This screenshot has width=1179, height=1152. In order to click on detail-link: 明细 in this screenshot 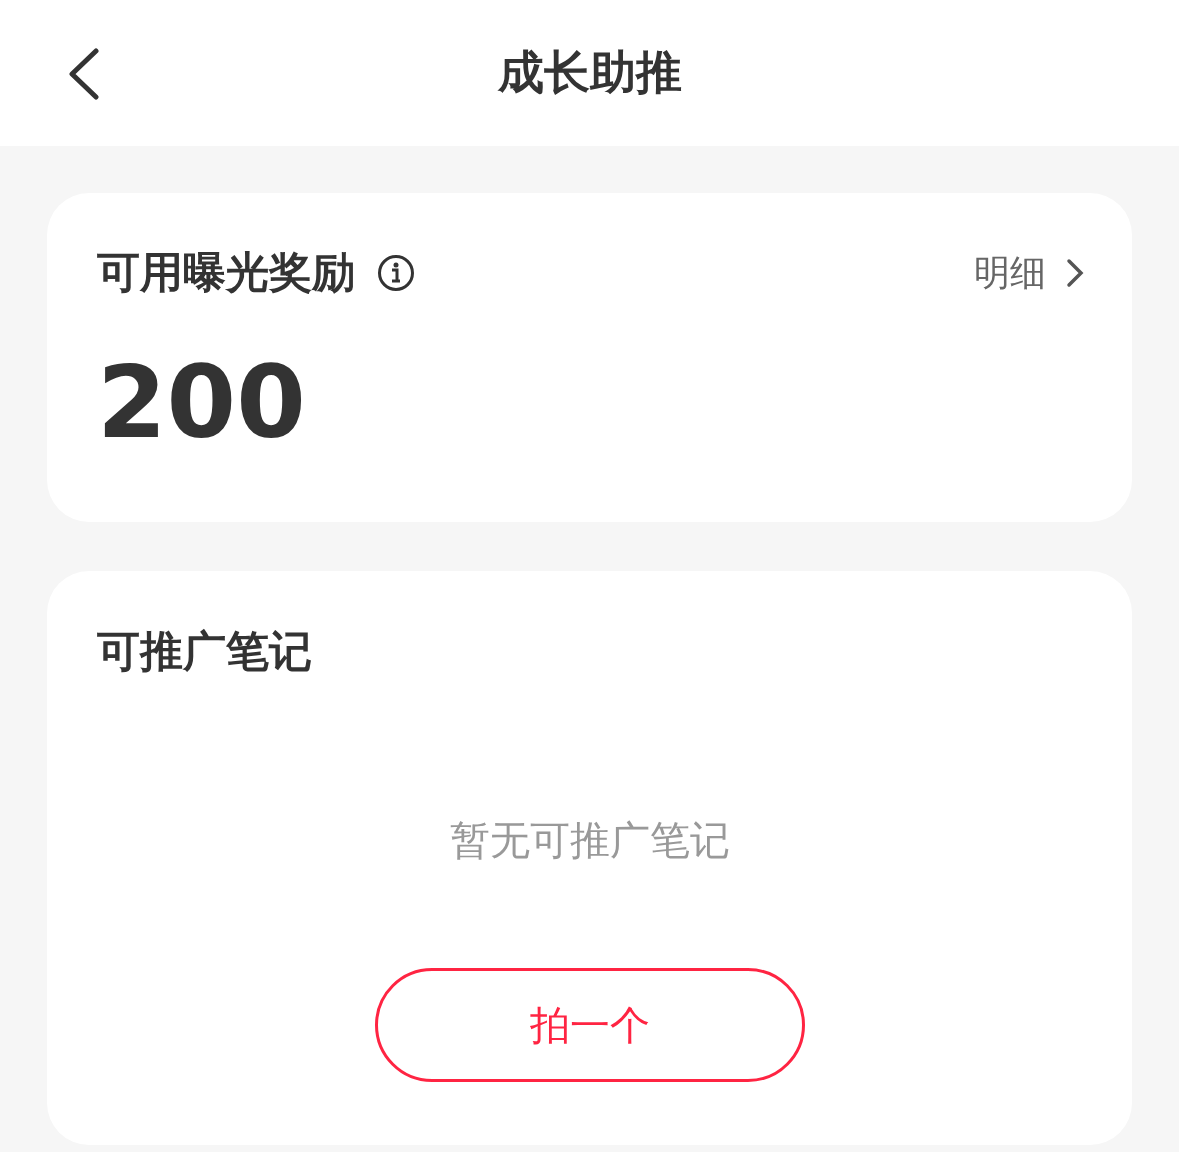, I will do `click(1029, 273)`.